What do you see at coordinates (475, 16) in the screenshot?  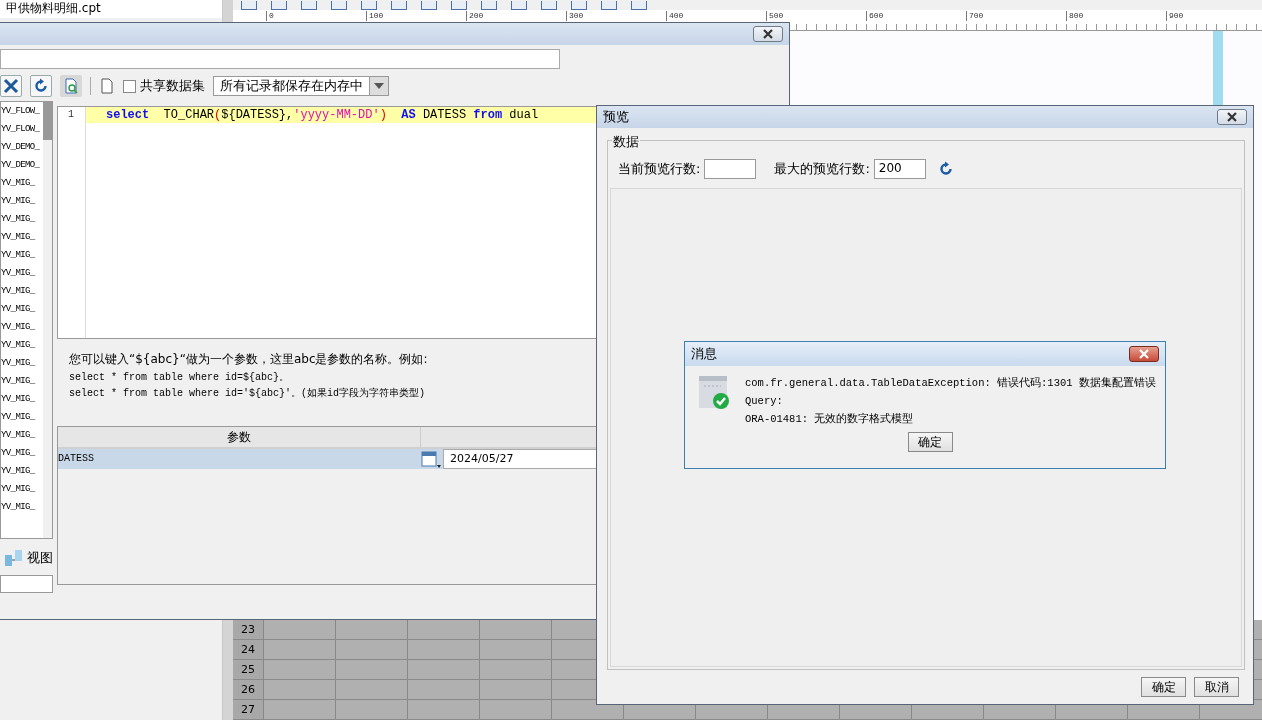 I see `ruler-label: 200` at bounding box center [475, 16].